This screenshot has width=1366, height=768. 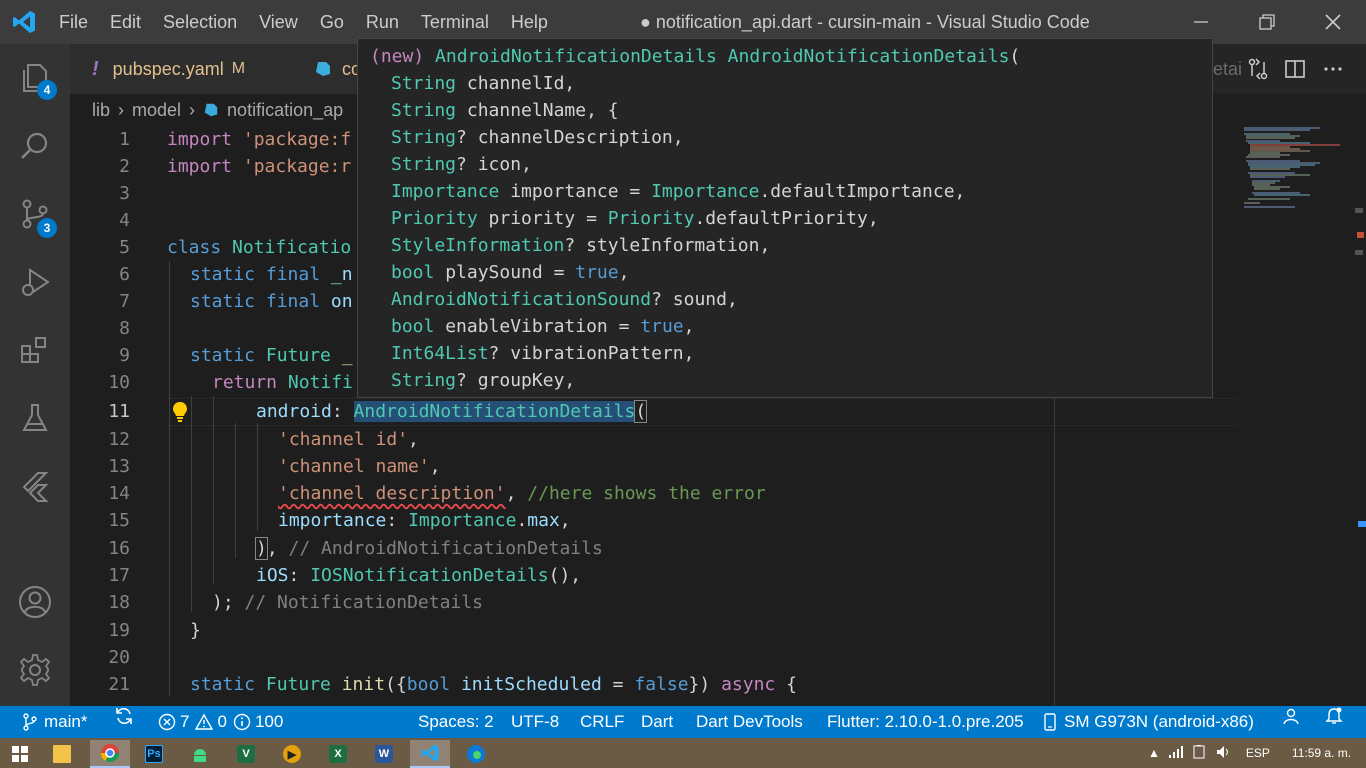 I want to click on visual-studio-icon: V, so click(x=246, y=754).